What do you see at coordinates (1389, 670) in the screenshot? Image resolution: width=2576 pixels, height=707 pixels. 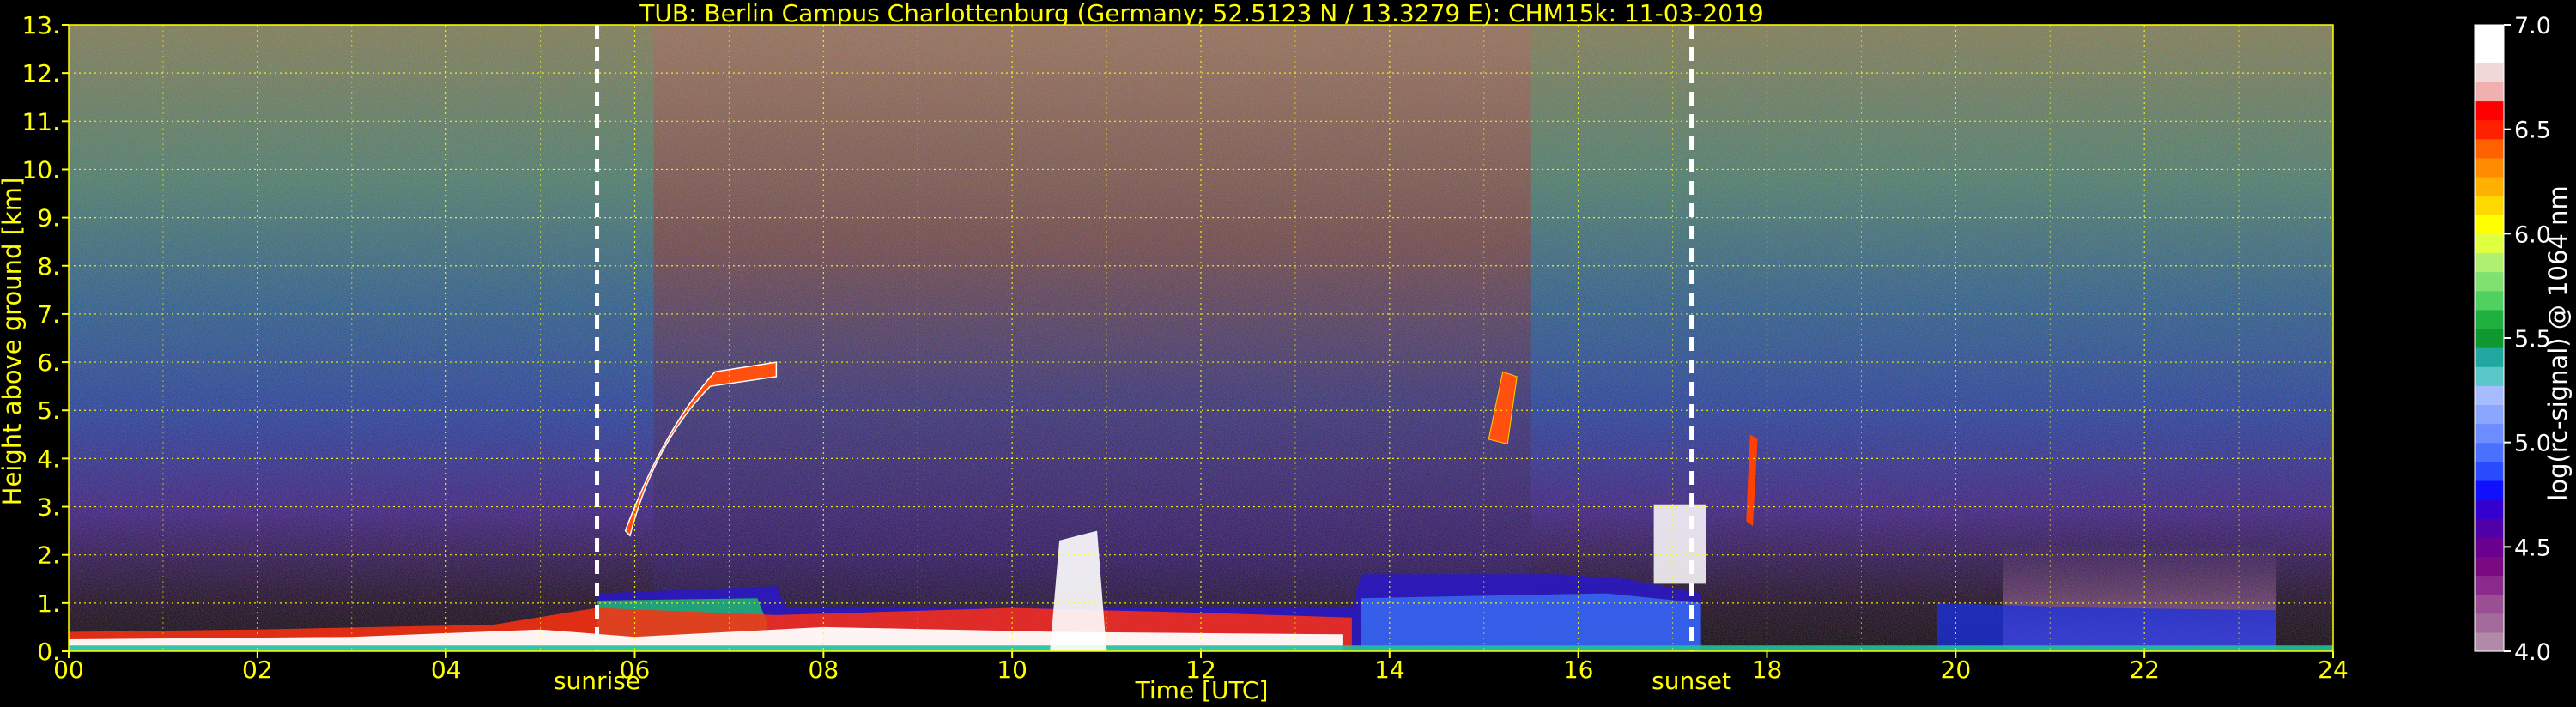 I see `x-tick-label: 14` at bounding box center [1389, 670].